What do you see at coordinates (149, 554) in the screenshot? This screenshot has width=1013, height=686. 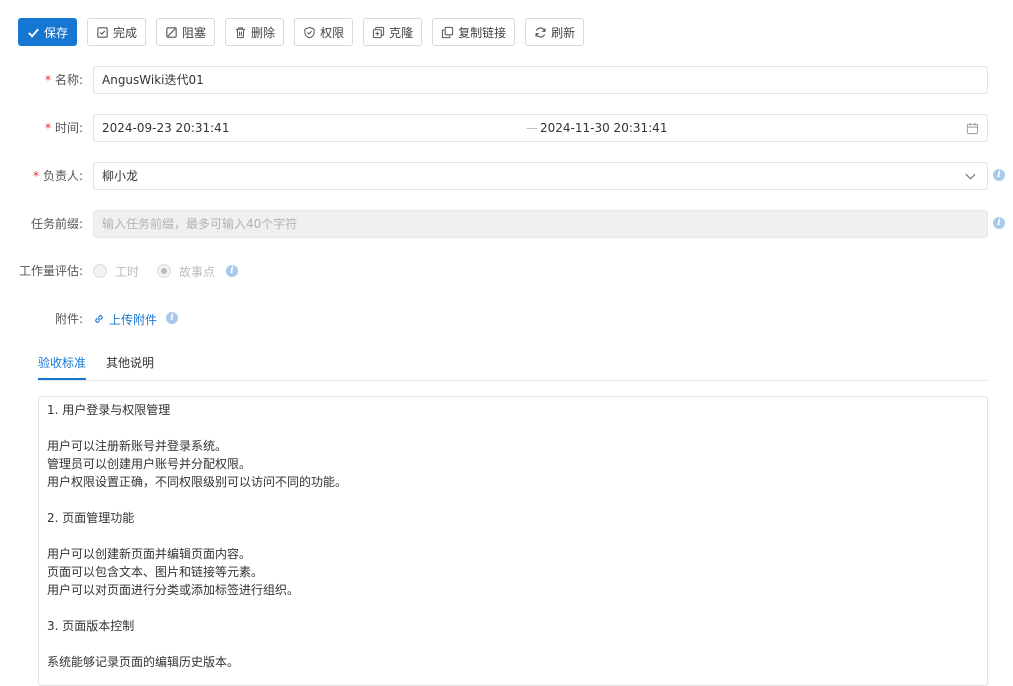 I see `editor-line: 用户可以创建新页面并编辑页面内容。` at bounding box center [149, 554].